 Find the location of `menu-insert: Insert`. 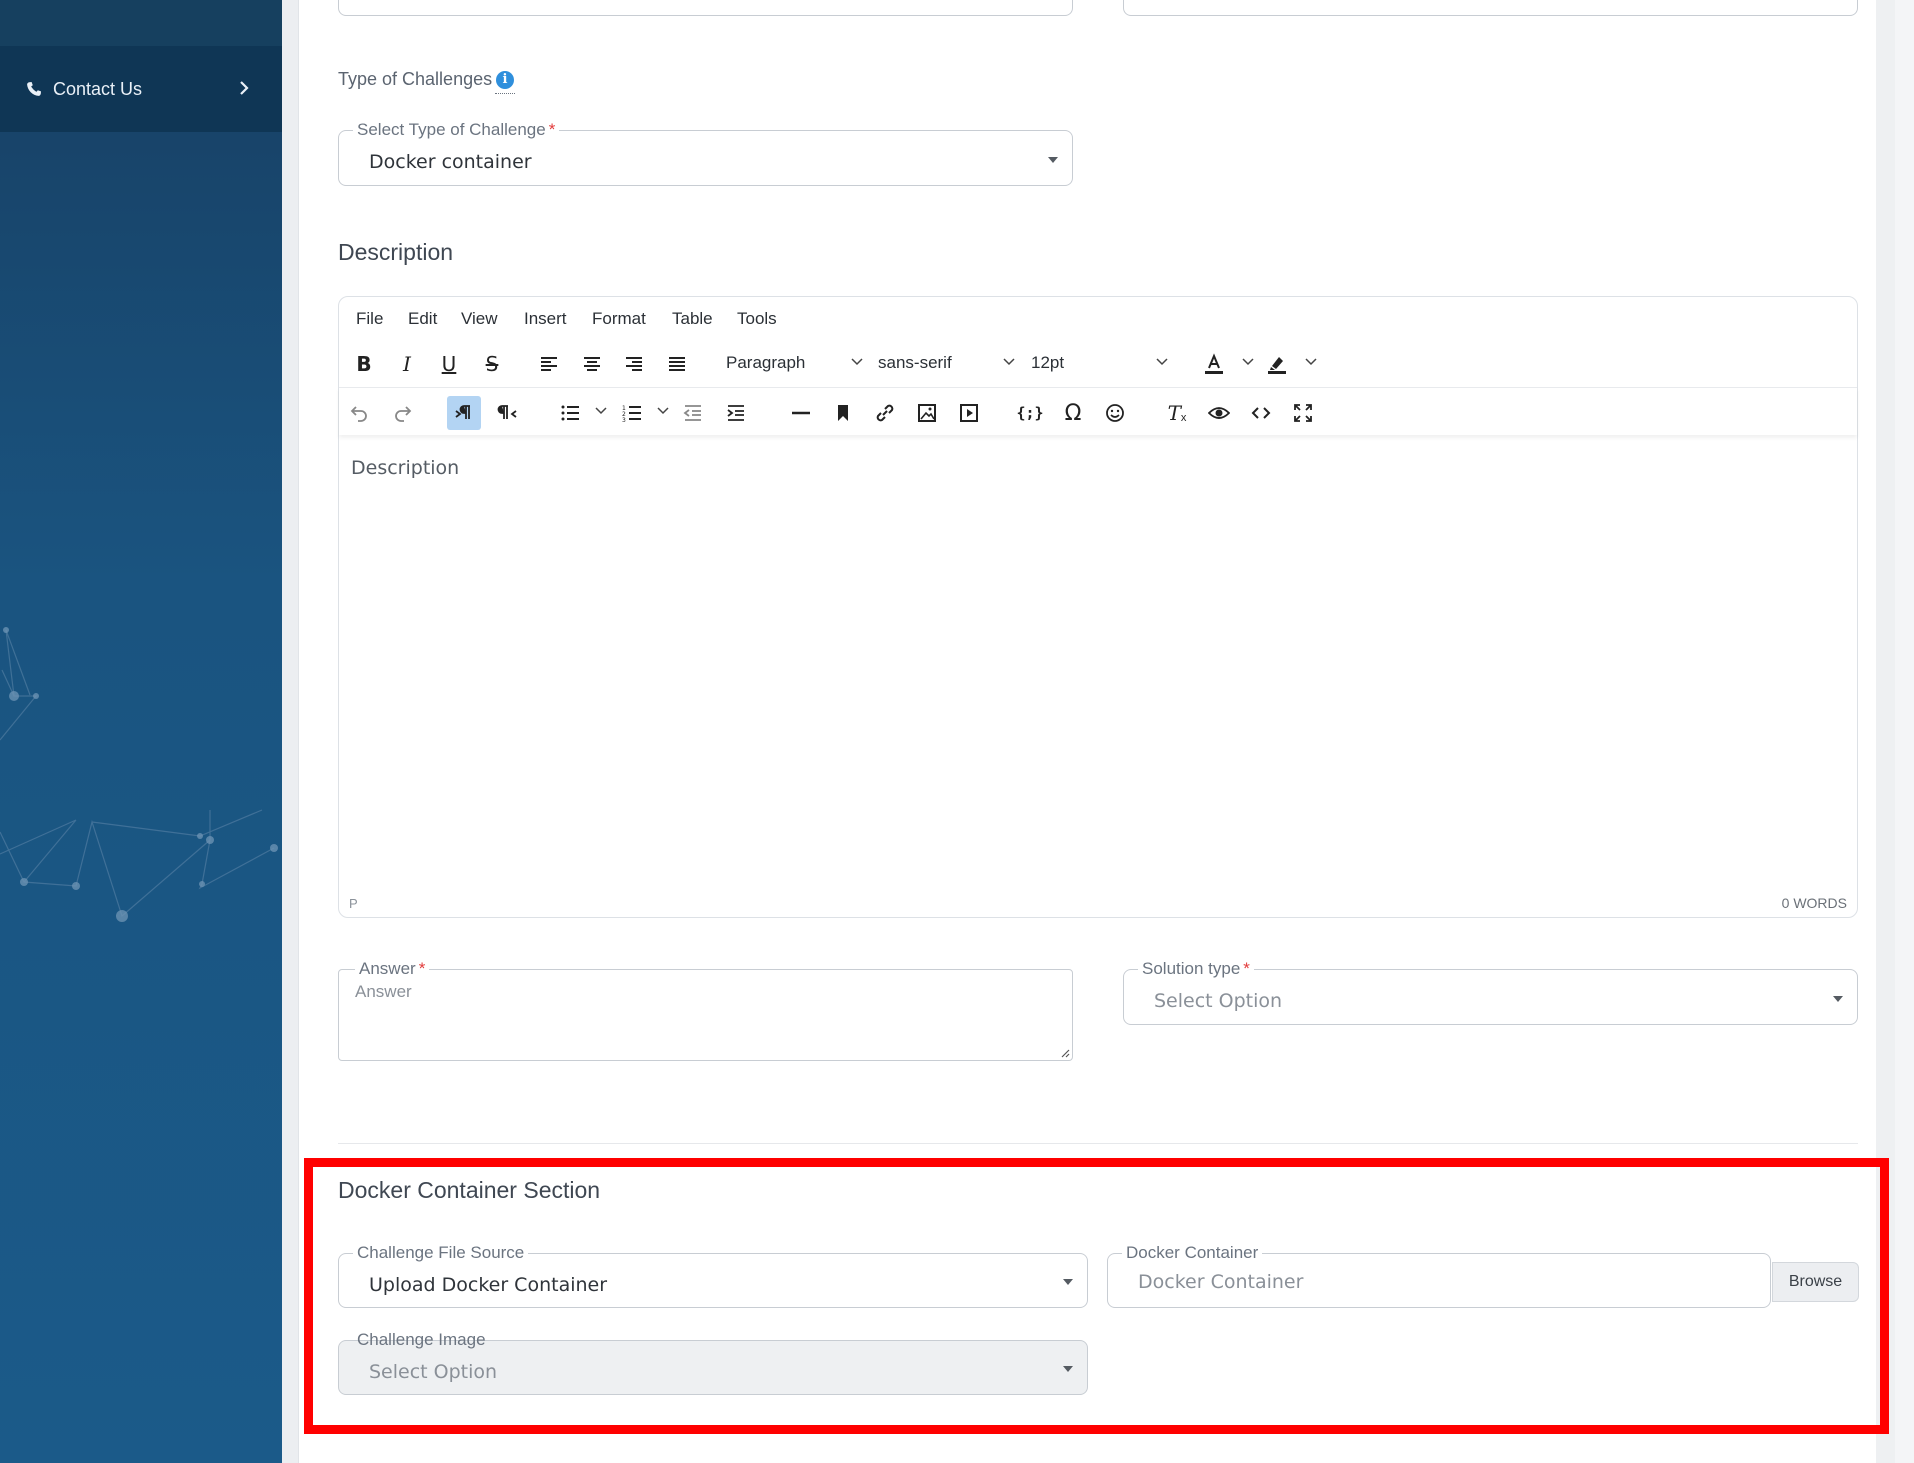

menu-insert: Insert is located at coordinates (545, 319).